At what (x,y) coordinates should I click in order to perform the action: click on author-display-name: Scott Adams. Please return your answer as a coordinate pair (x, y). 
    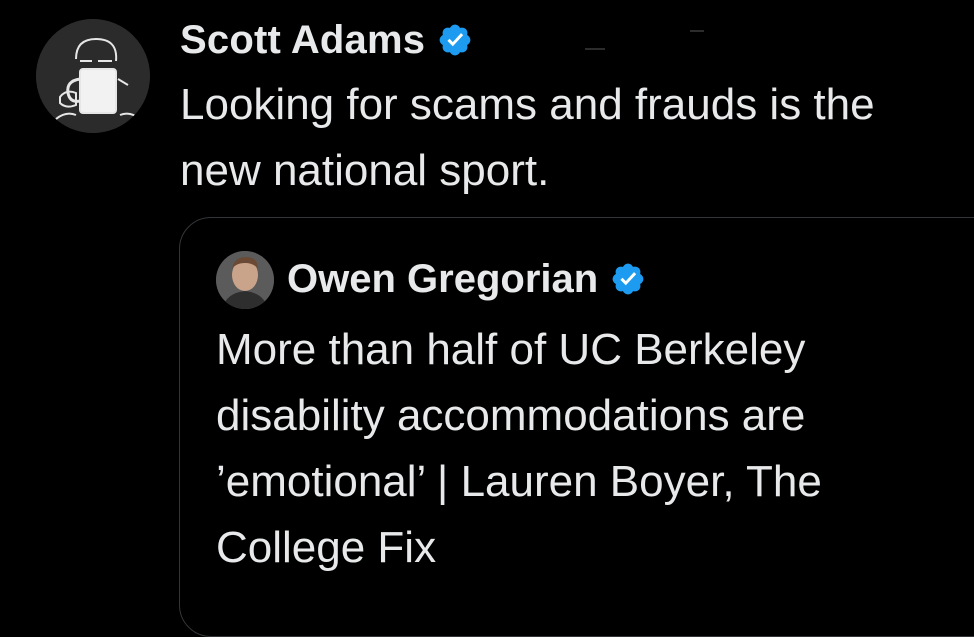
    Looking at the image, I should click on (302, 40).